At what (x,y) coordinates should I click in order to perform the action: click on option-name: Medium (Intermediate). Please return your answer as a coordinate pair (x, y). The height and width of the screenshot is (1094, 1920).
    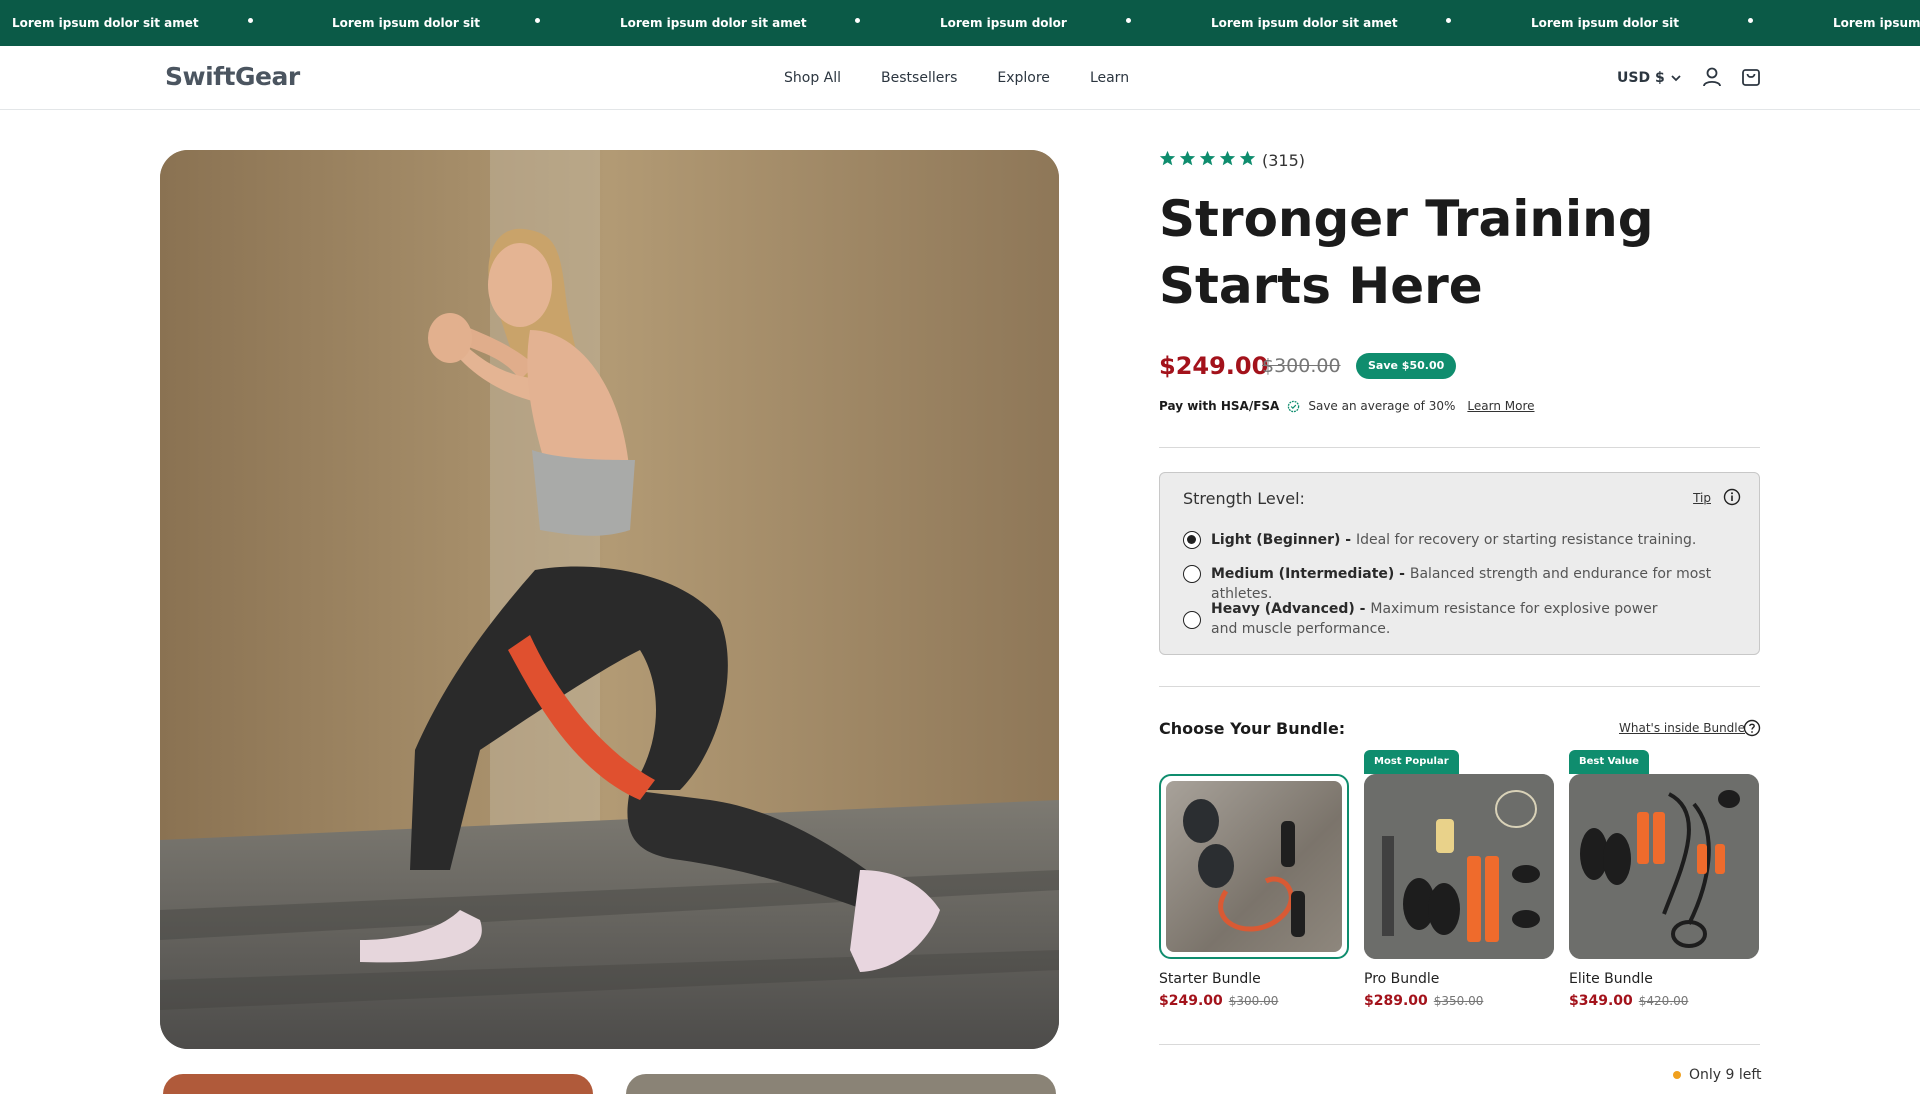
    Looking at the image, I should click on (1303, 574).